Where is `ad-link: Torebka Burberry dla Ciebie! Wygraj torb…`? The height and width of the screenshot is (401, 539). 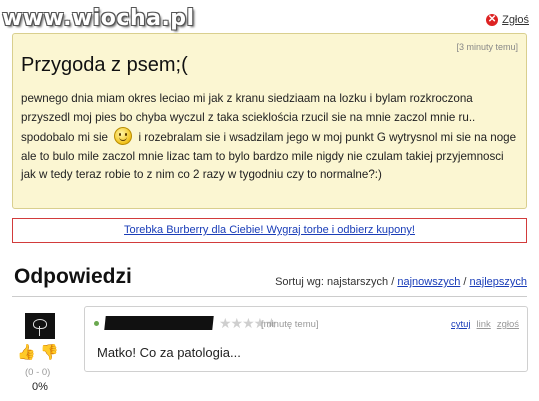 ad-link: Torebka Burberry dla Ciebie! Wygraj torb… is located at coordinates (269, 230).